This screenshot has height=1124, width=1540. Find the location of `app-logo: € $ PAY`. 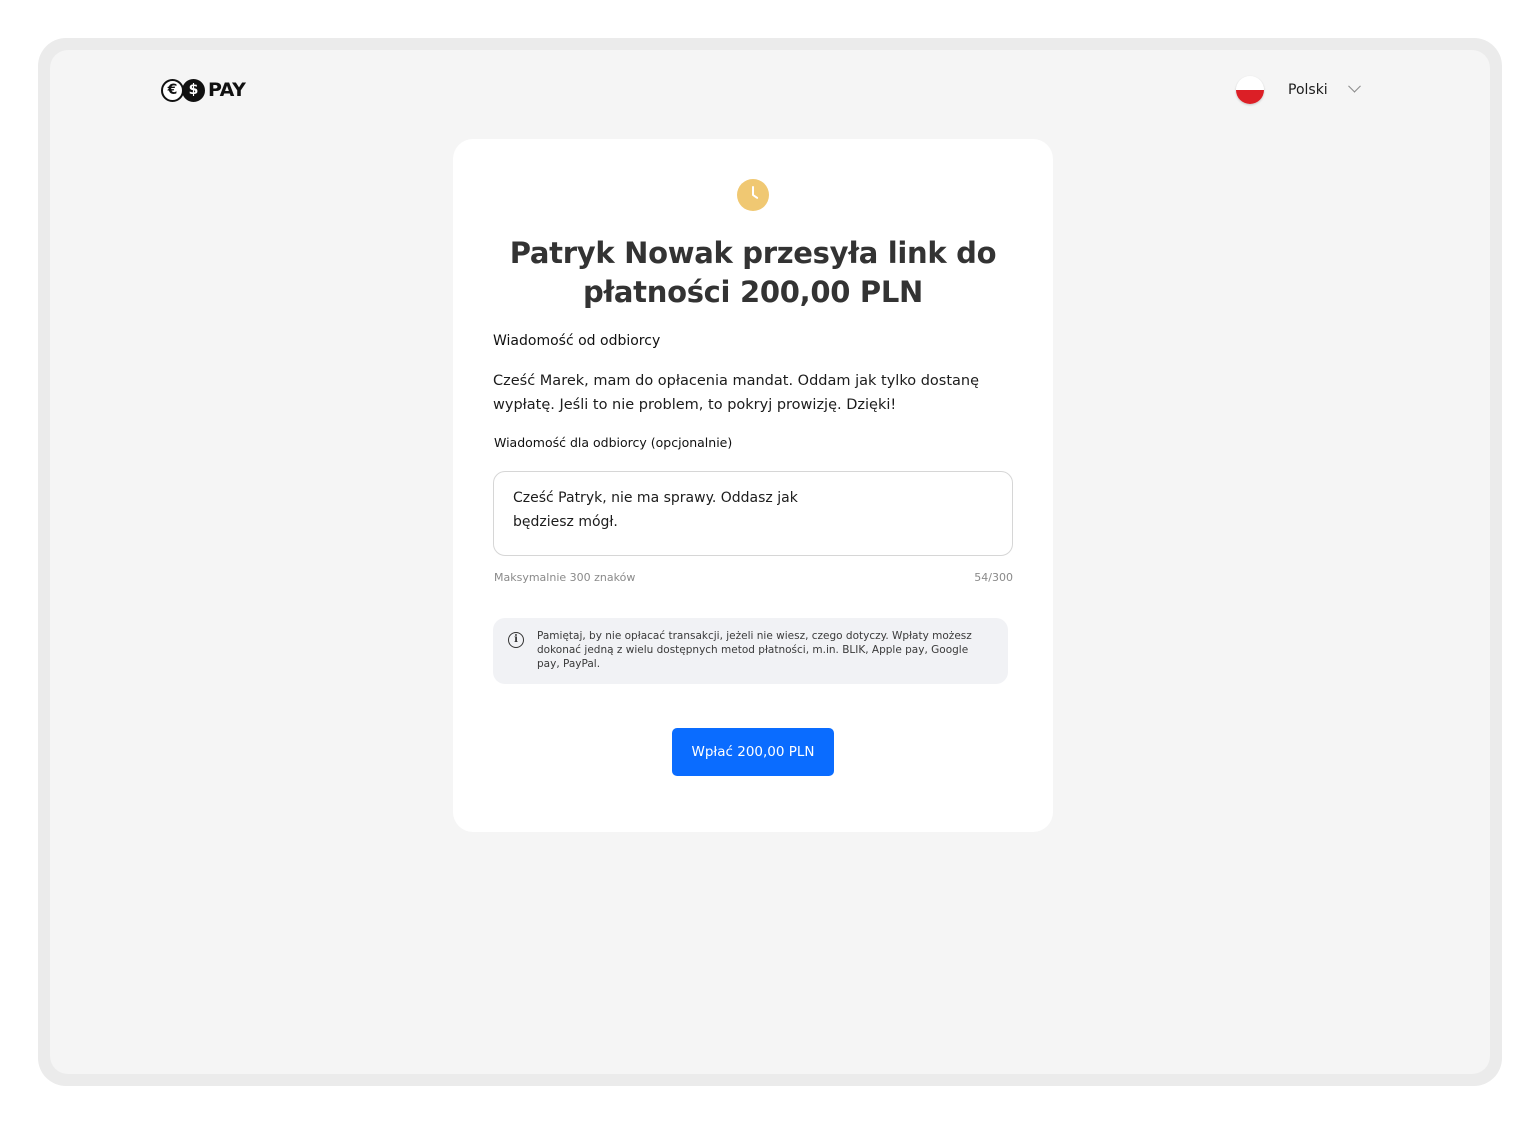

app-logo: € $ PAY is located at coordinates (203, 90).